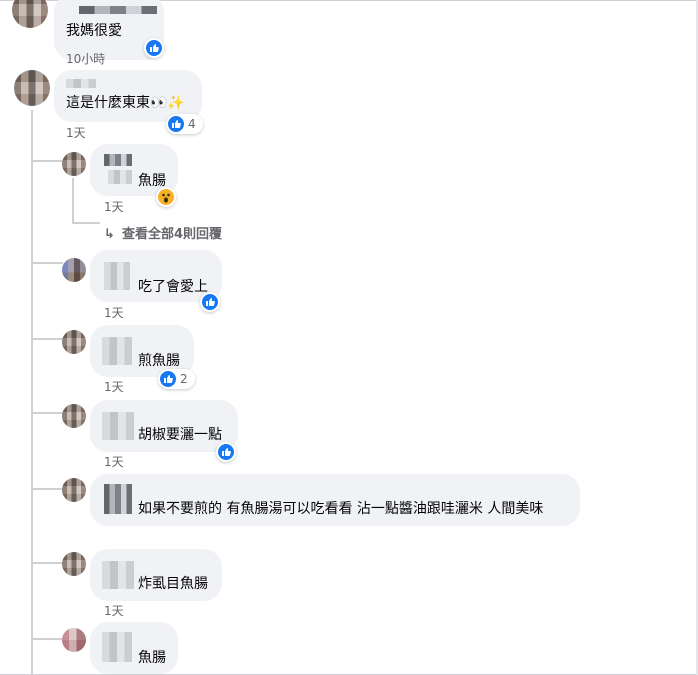 This screenshot has width=698, height=675. I want to click on reply-text: 炸虱目魚腸, so click(173, 584).